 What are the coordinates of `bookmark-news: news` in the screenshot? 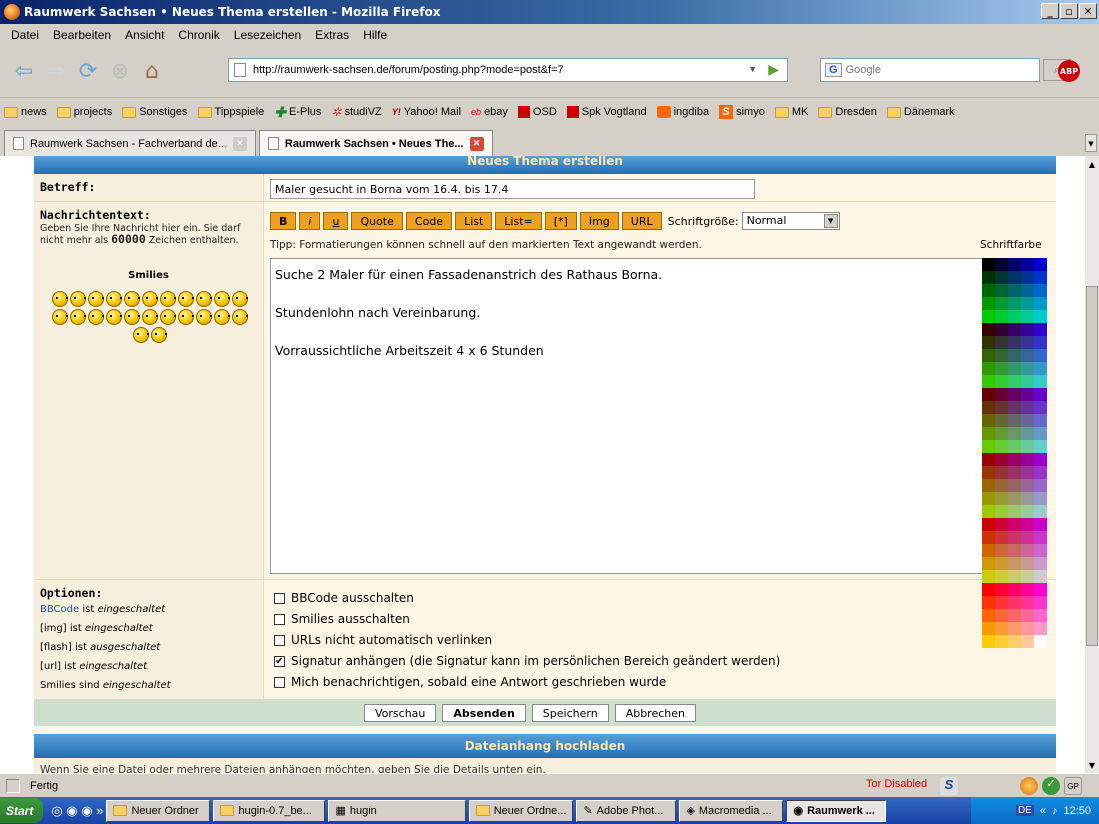 It's located at (25, 112).